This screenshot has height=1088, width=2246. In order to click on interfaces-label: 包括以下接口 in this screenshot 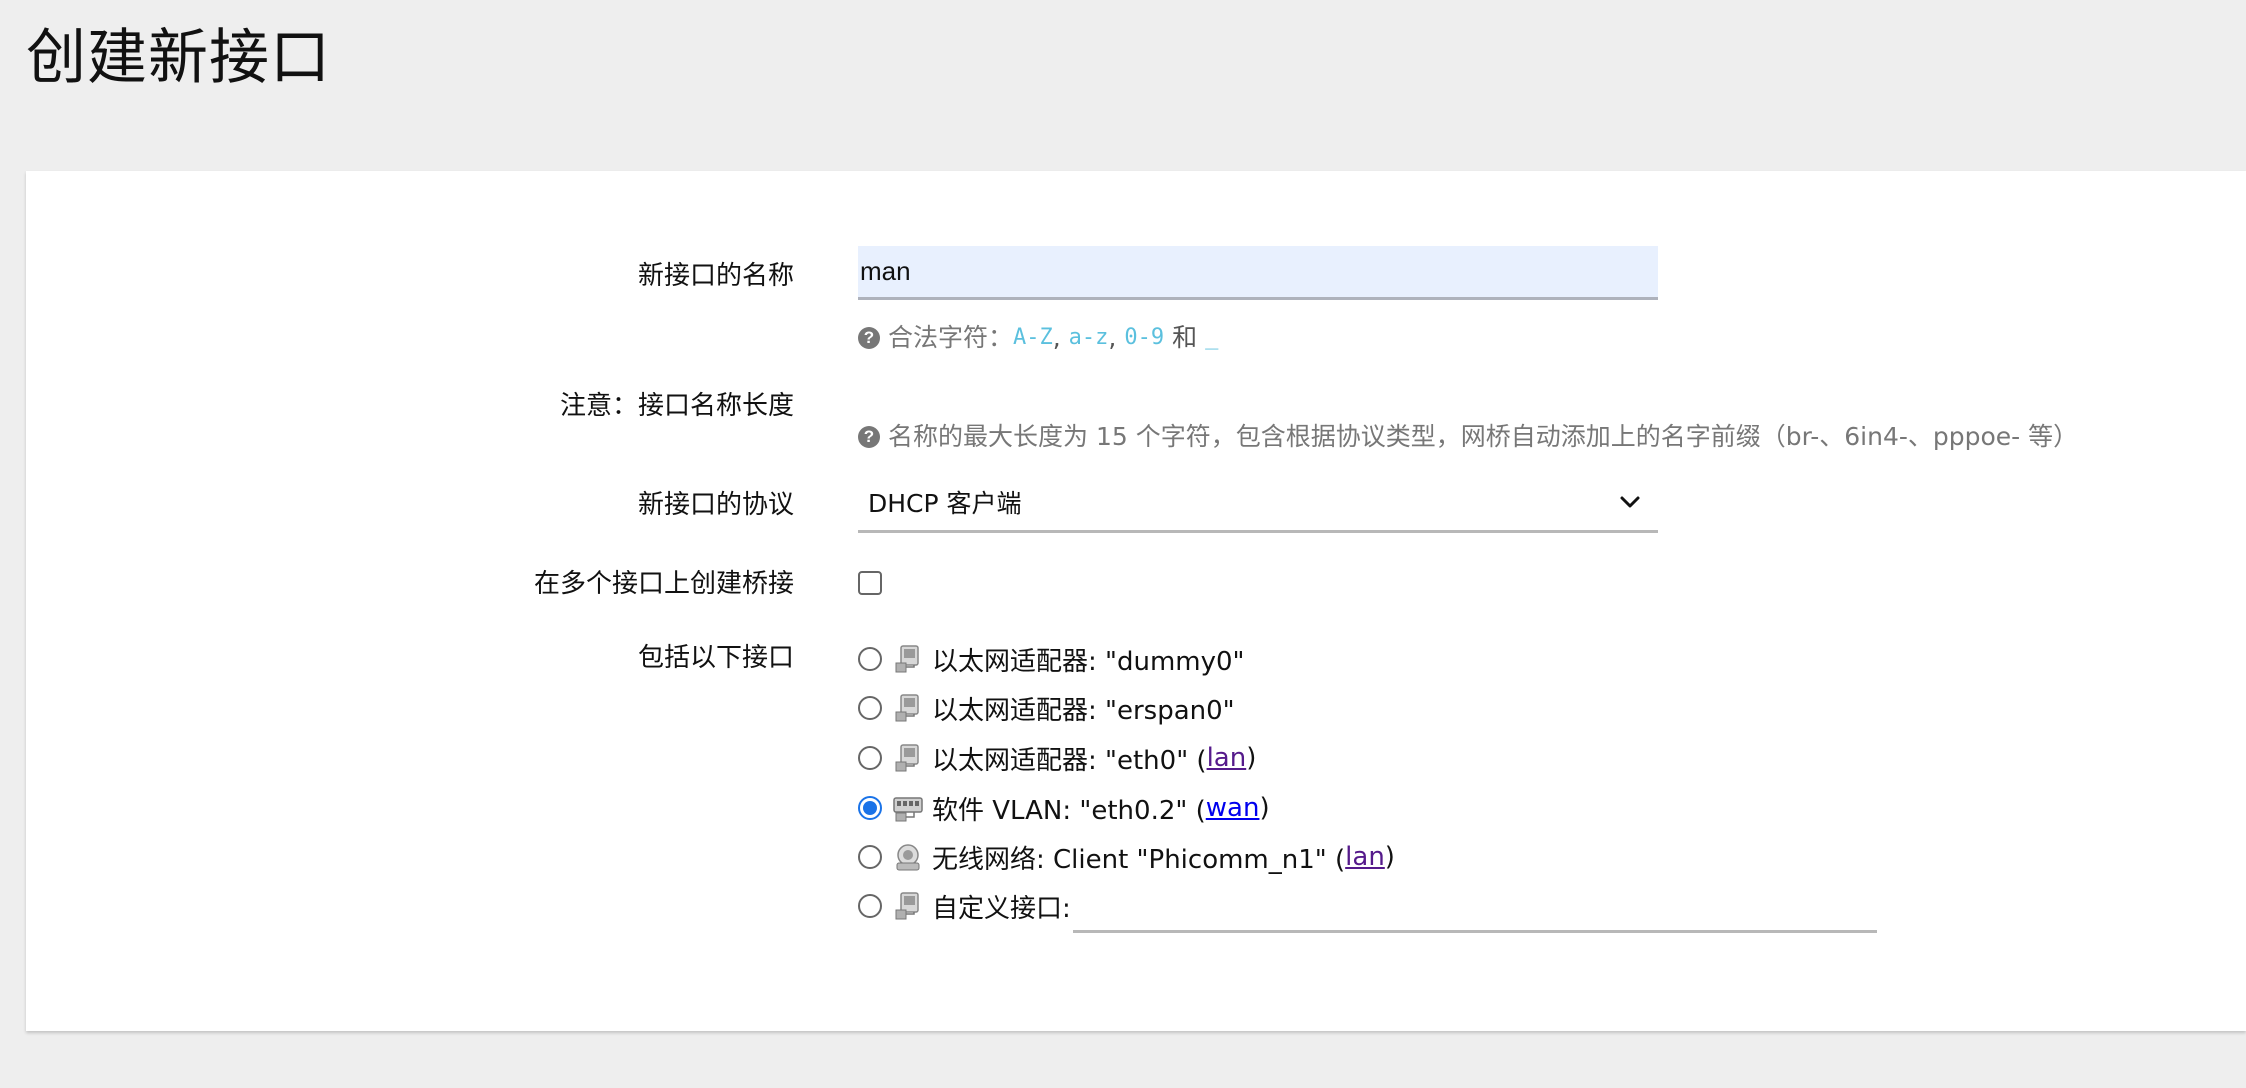, I will do `click(715, 658)`.